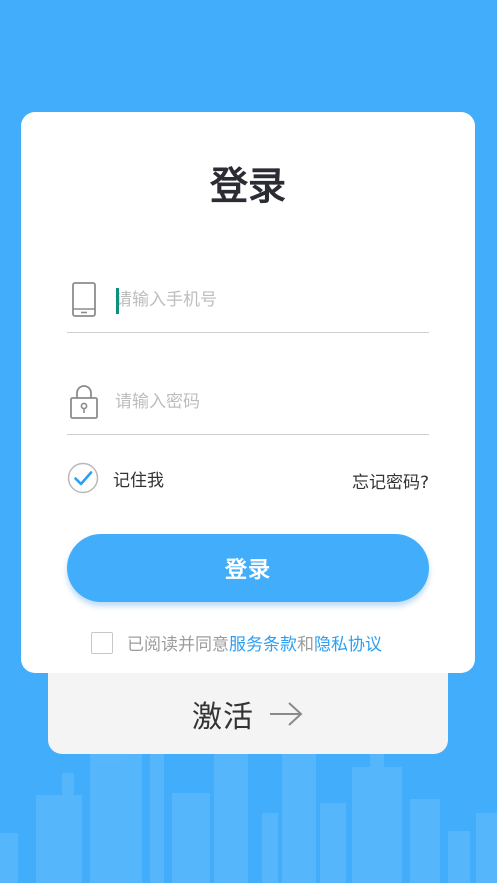 This screenshot has height=883, width=497. What do you see at coordinates (305, 645) in the screenshot?
I see `agreement-conjunction: 和` at bounding box center [305, 645].